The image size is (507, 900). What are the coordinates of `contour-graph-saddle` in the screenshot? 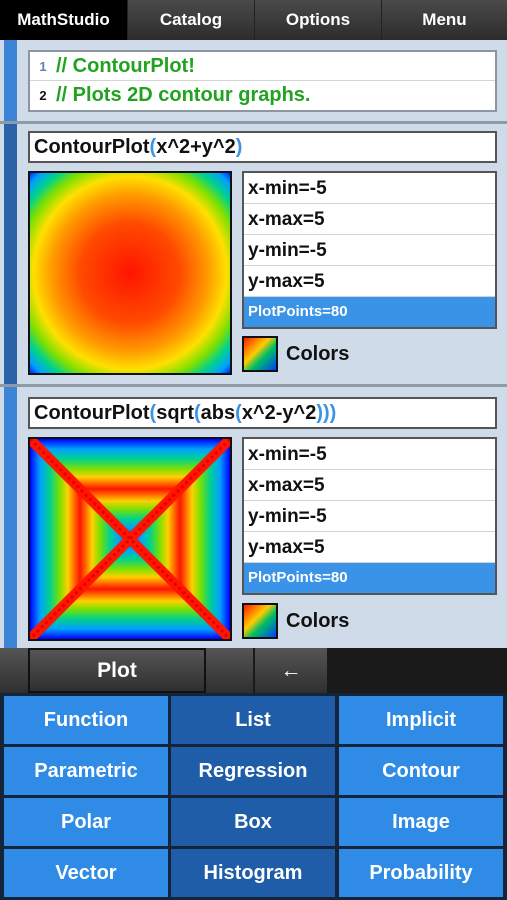 It's located at (130, 539).